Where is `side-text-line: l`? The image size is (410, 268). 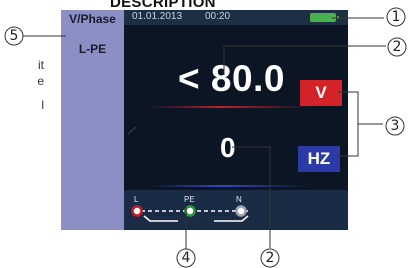
side-text-line: l is located at coordinates (42, 105).